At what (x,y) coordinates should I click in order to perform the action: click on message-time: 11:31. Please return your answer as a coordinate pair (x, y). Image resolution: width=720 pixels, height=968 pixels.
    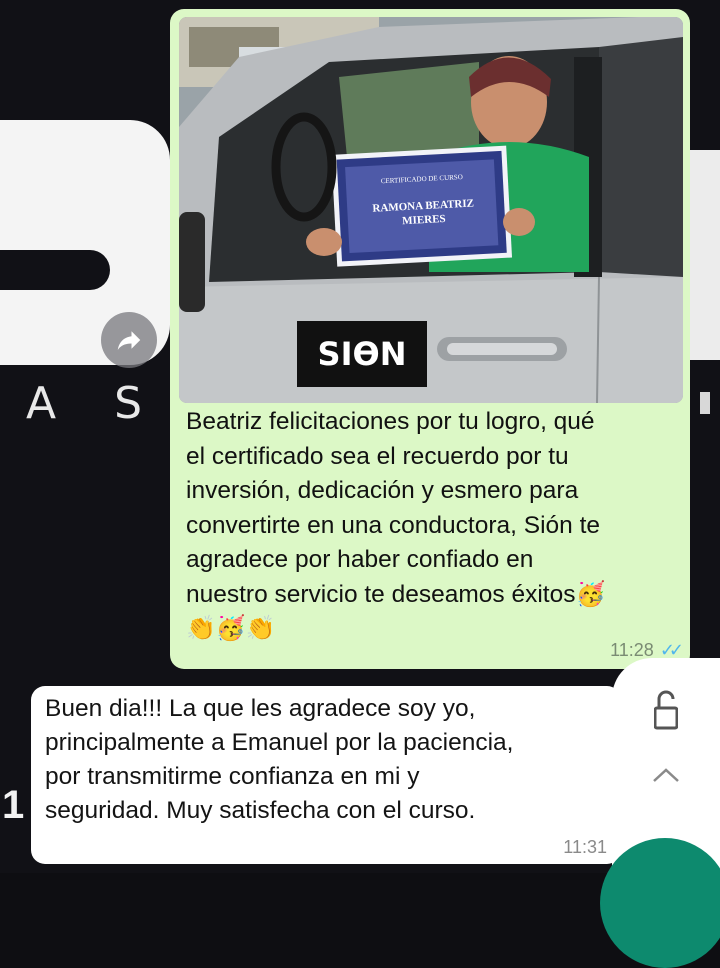
    Looking at the image, I should click on (585, 847).